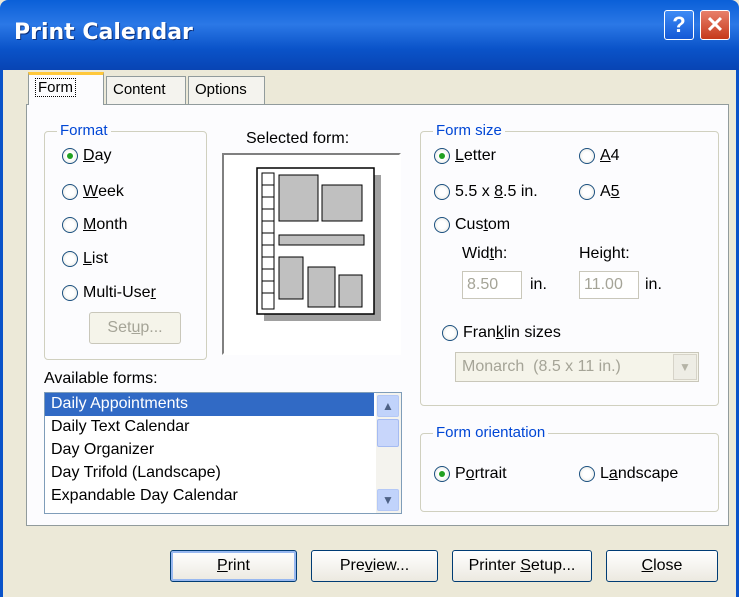 This screenshot has height=597, width=739. I want to click on close-button: Close, so click(662, 566).